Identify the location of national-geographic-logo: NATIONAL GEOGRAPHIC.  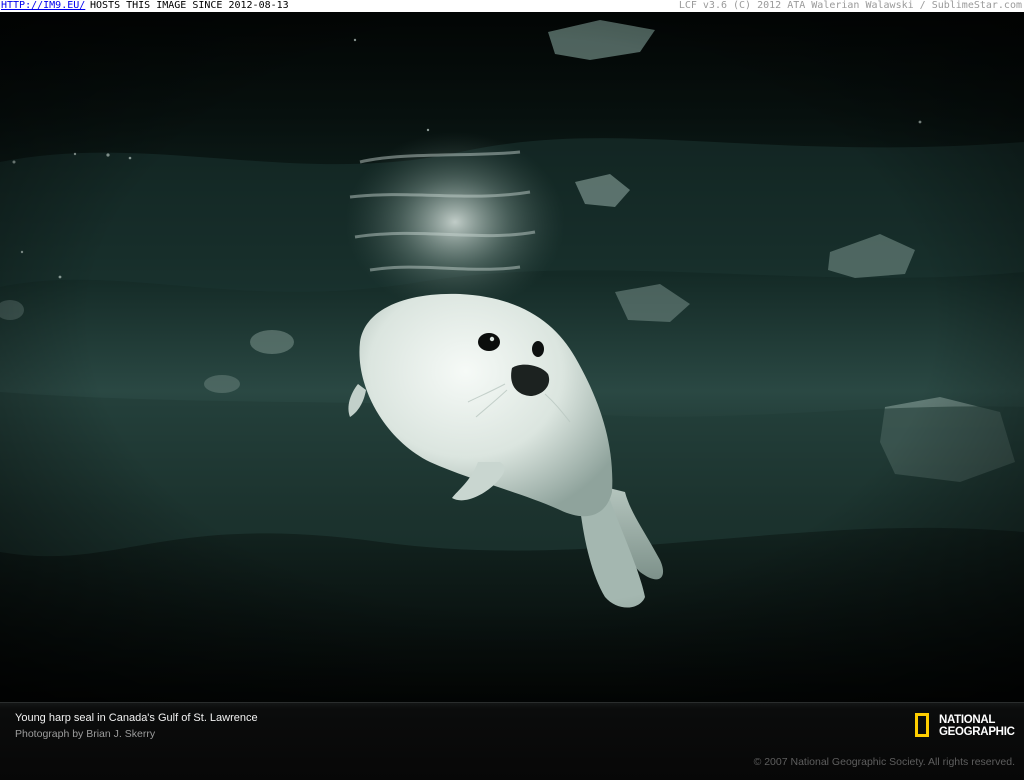
(966, 728).